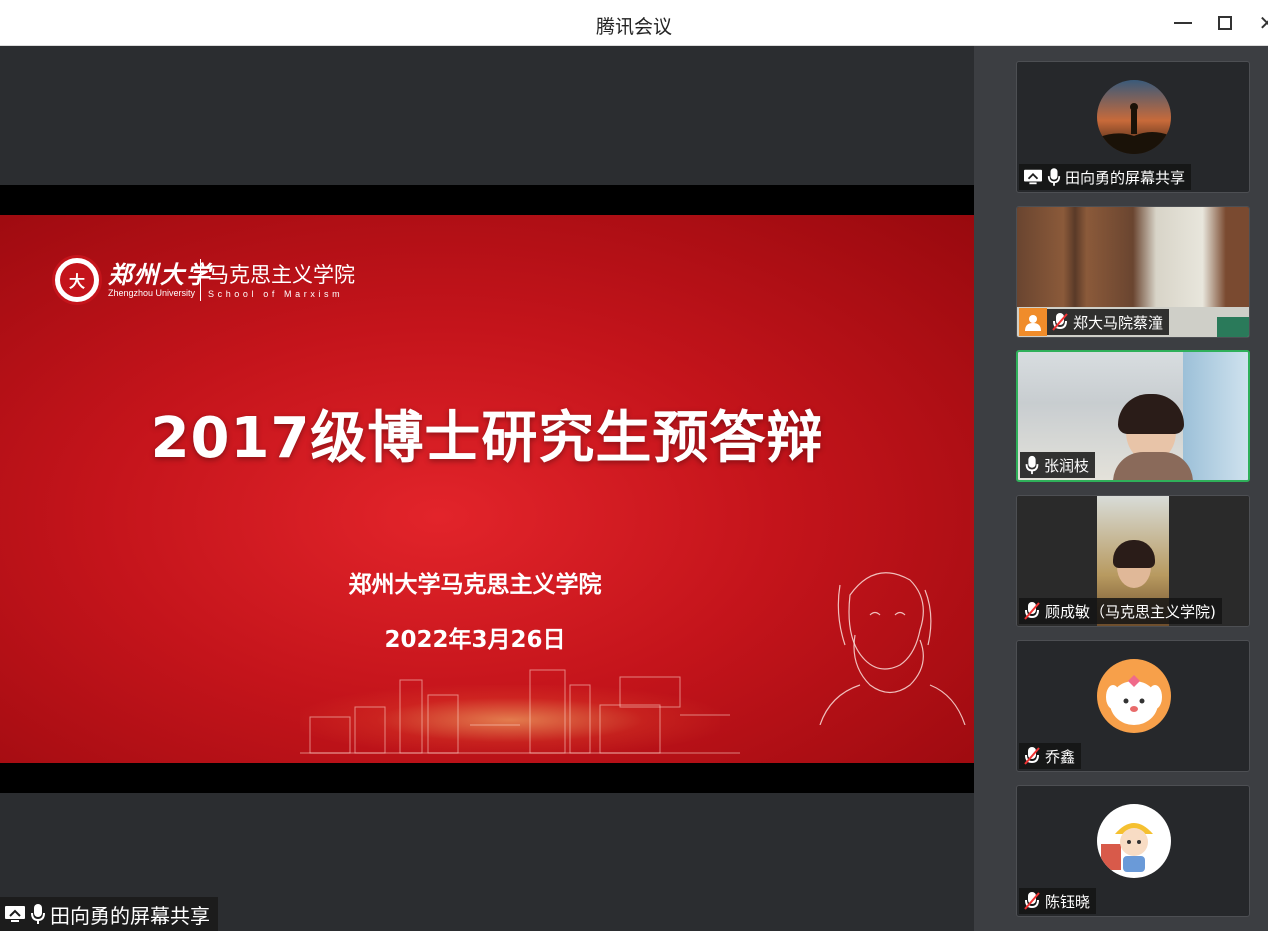 This screenshot has width=1268, height=931. I want to click on participant-tile: 田向勇的屏幕共享, so click(1133, 127).